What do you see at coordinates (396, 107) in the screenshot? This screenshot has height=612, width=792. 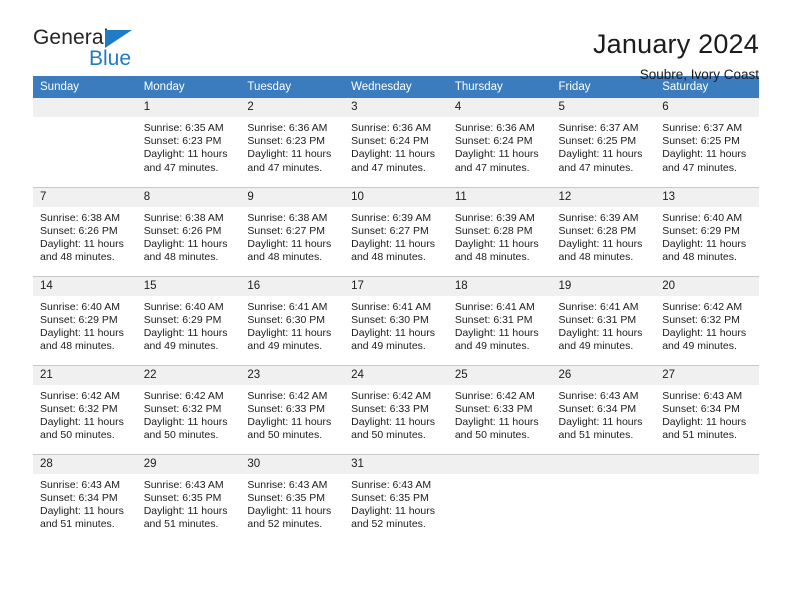 I see `day-number: 3` at bounding box center [396, 107].